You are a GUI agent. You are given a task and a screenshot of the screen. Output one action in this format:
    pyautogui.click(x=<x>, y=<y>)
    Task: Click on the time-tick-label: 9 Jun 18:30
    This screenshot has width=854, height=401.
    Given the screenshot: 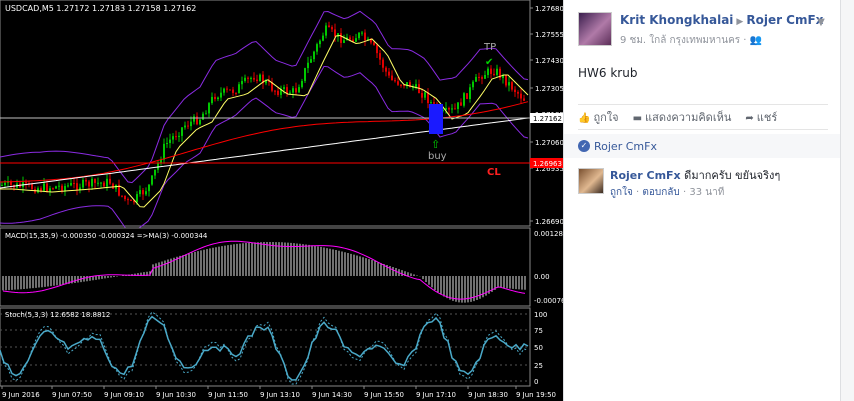 What is the action you would take?
    pyautogui.click(x=488, y=395)
    